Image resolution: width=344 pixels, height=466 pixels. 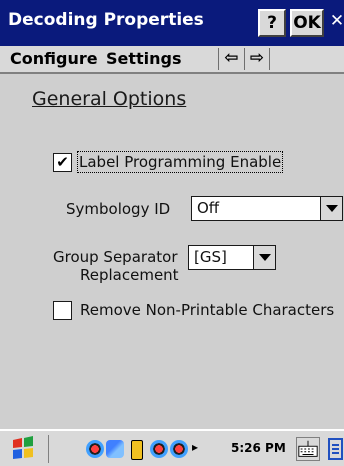 What do you see at coordinates (258, 448) in the screenshot?
I see `clock: 5:26 PM` at bounding box center [258, 448].